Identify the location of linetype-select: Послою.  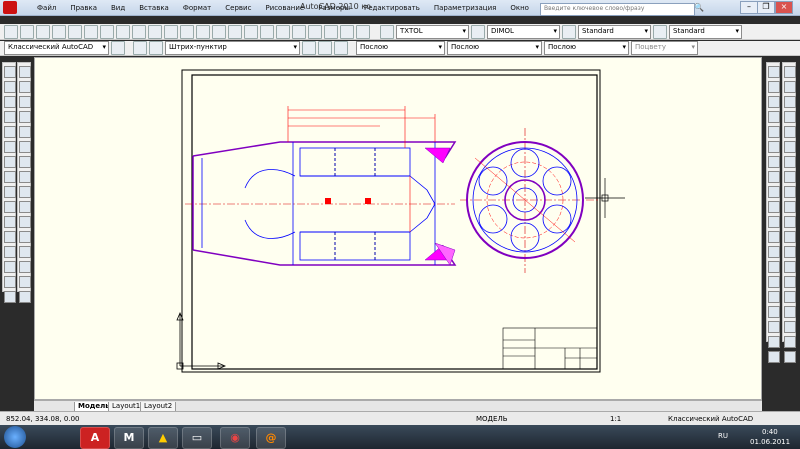
(494, 48).